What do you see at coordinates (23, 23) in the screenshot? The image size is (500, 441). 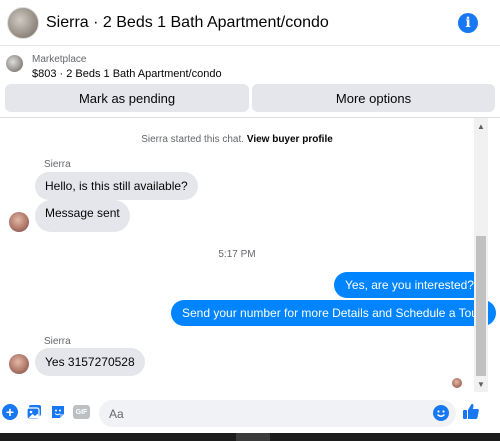 I see `listing-avatar` at bounding box center [23, 23].